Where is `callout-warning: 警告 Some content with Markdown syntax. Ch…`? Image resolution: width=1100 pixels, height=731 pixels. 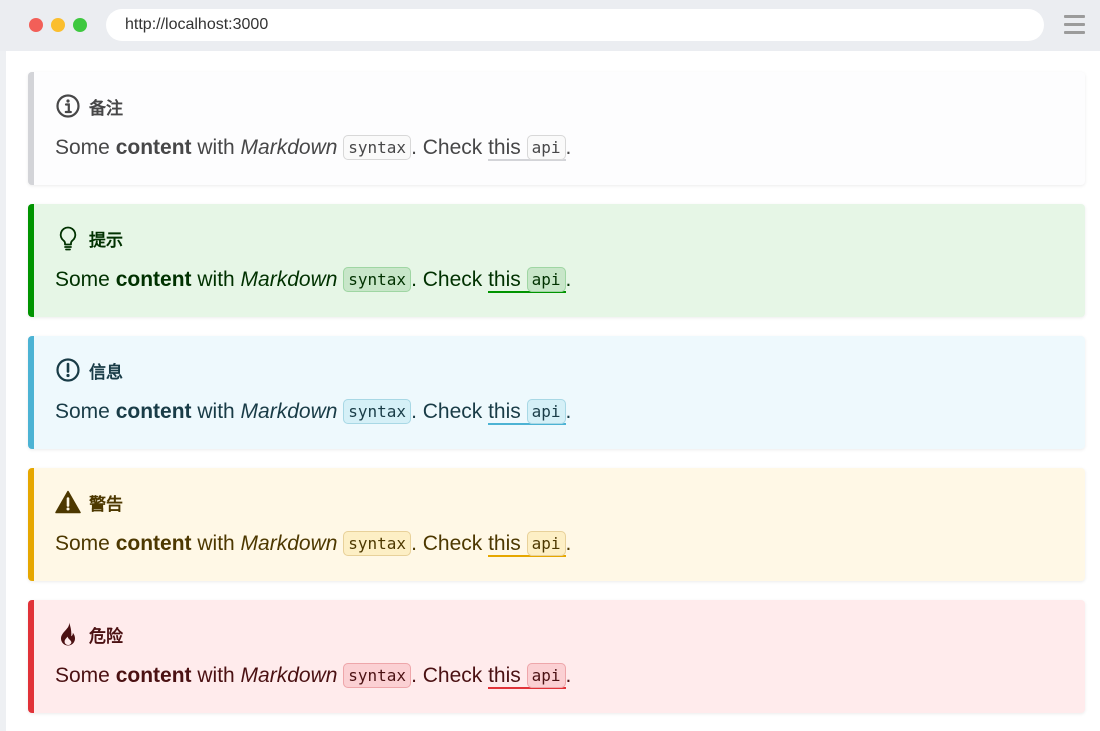
callout-warning: 警告 Some content with Markdown syntax. Ch… is located at coordinates (556, 524).